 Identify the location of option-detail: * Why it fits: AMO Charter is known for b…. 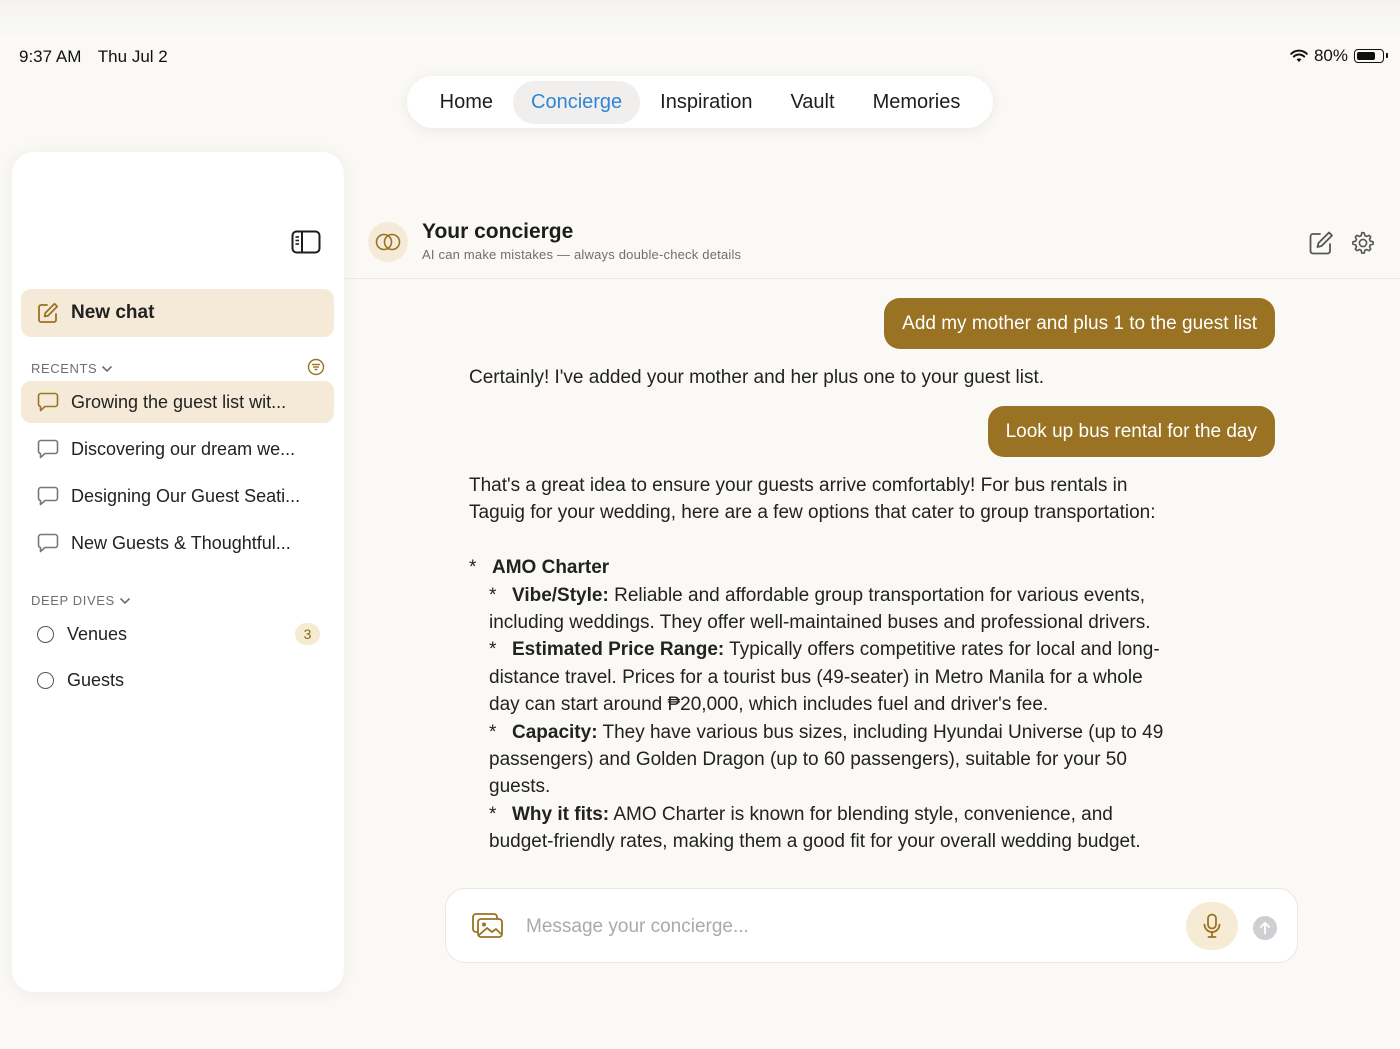
(815, 828).